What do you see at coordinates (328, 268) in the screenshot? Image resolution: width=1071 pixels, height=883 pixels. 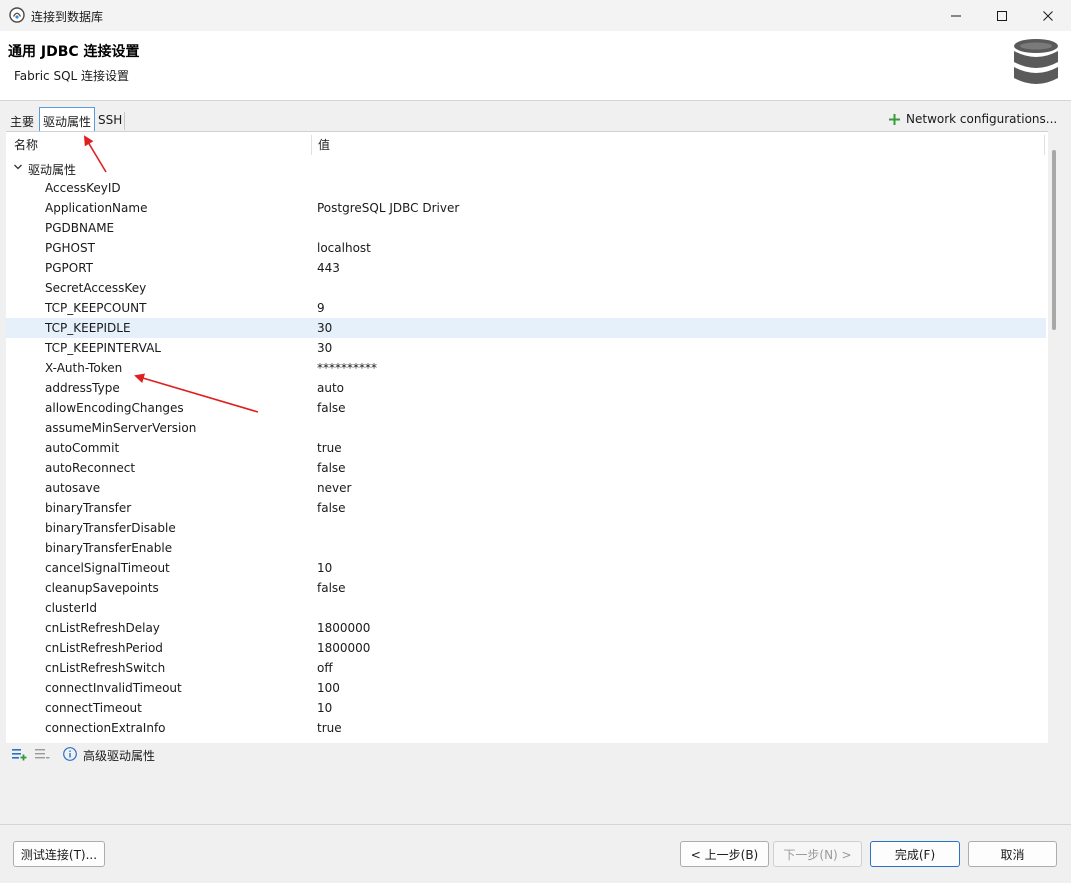 I see `property-value: 443` at bounding box center [328, 268].